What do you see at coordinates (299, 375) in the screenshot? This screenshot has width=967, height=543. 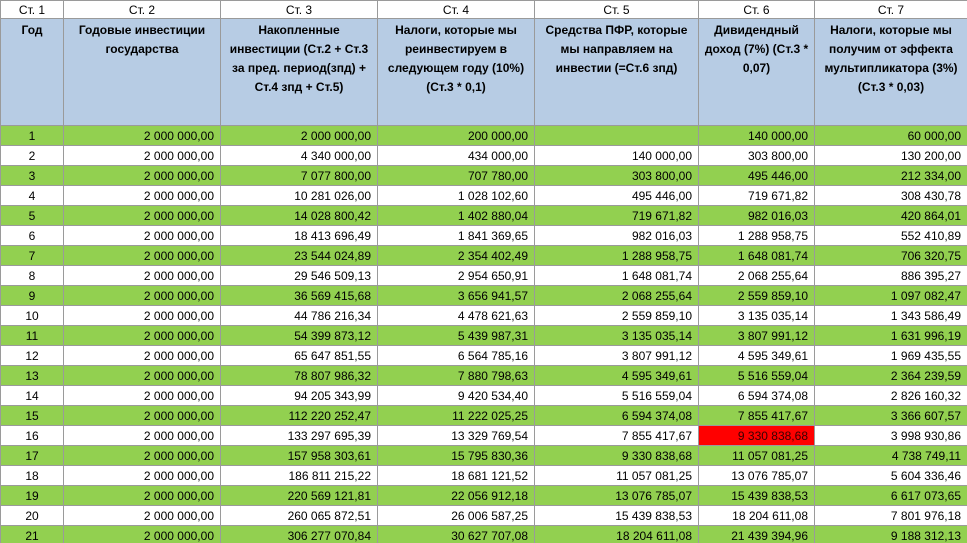 I see `cell-accumulated: 78 807 986,32` at bounding box center [299, 375].